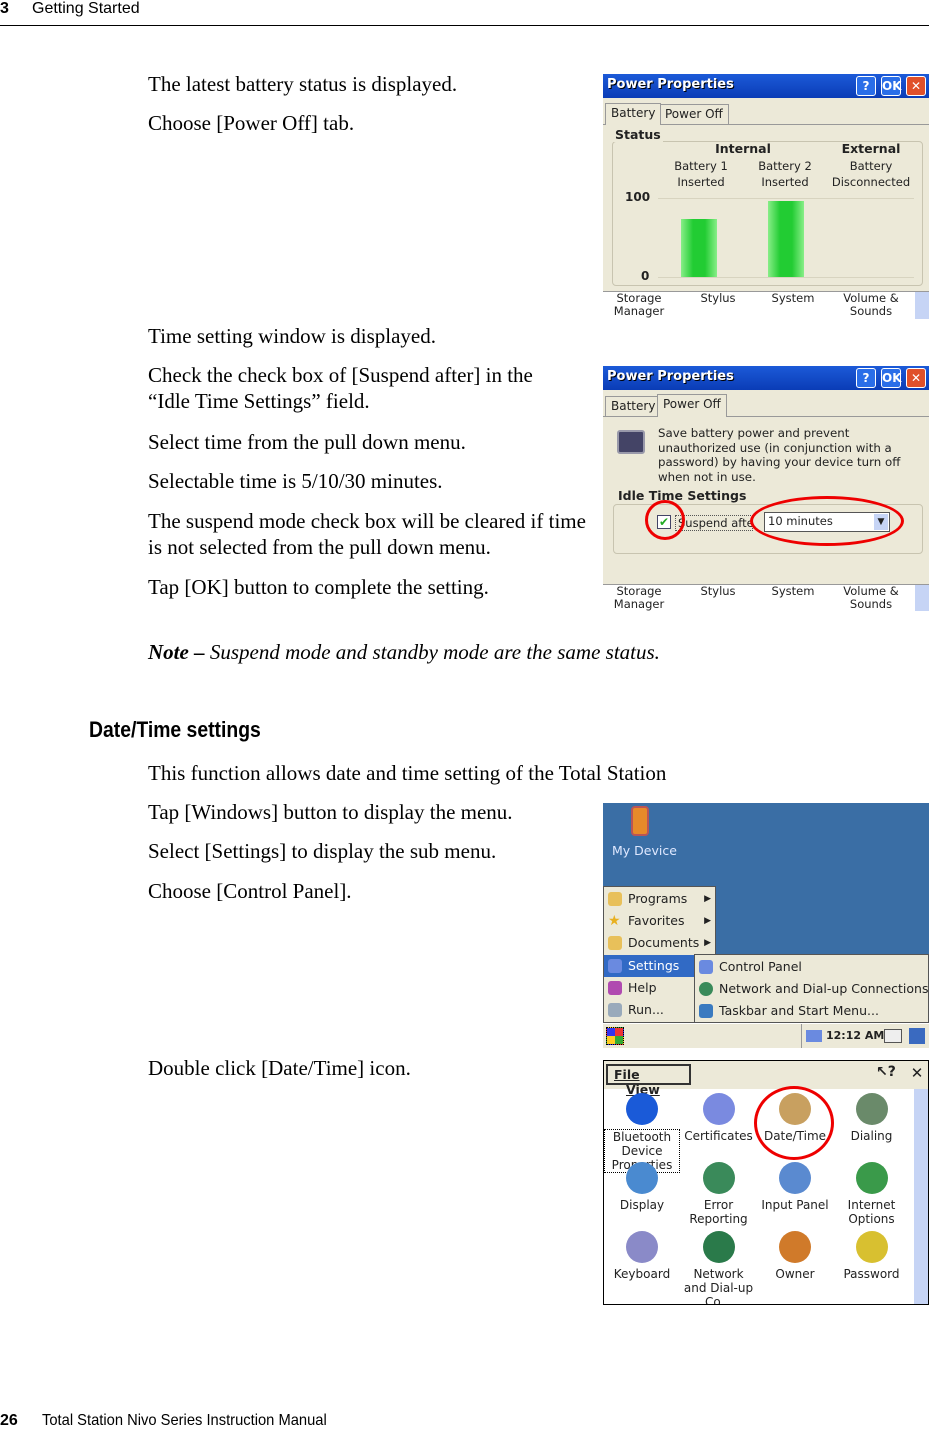 Image resolution: width=929 pixels, height=1430 pixels. I want to click on help-pointer-icon: ↖?, so click(887, 1074).